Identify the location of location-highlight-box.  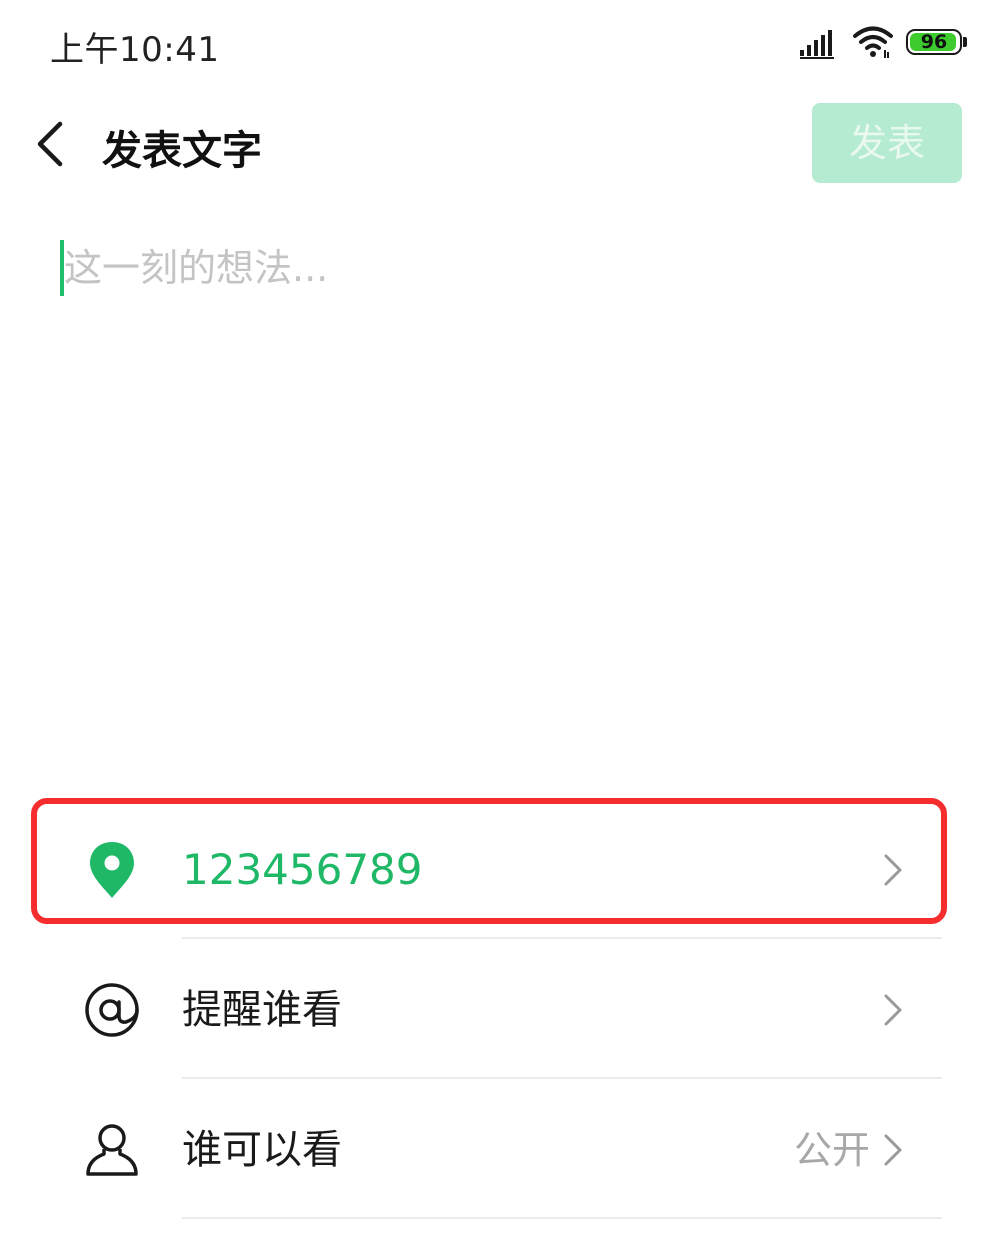
(489, 861).